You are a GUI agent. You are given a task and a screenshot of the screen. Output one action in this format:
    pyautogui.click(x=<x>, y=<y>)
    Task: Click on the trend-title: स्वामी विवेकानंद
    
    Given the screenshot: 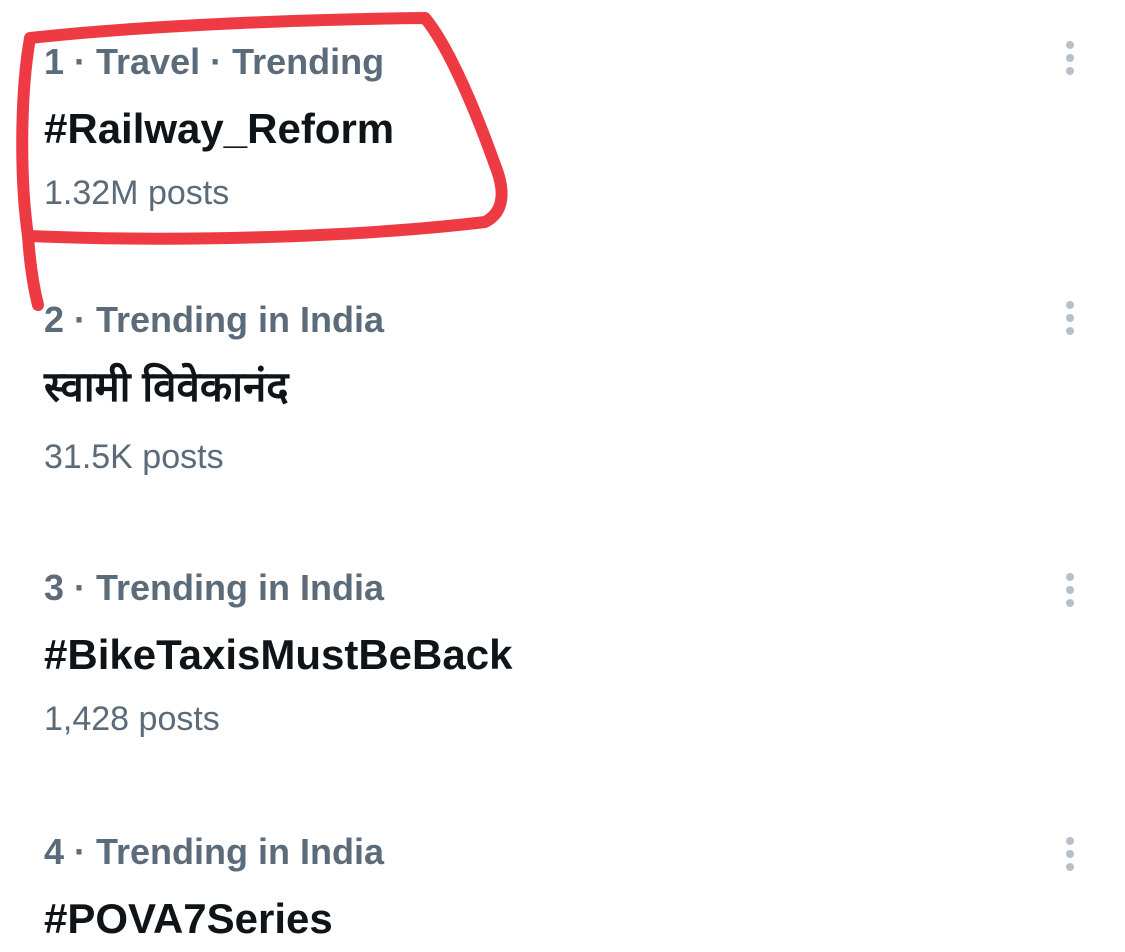 What is the action you would take?
    pyautogui.click(x=166, y=387)
    